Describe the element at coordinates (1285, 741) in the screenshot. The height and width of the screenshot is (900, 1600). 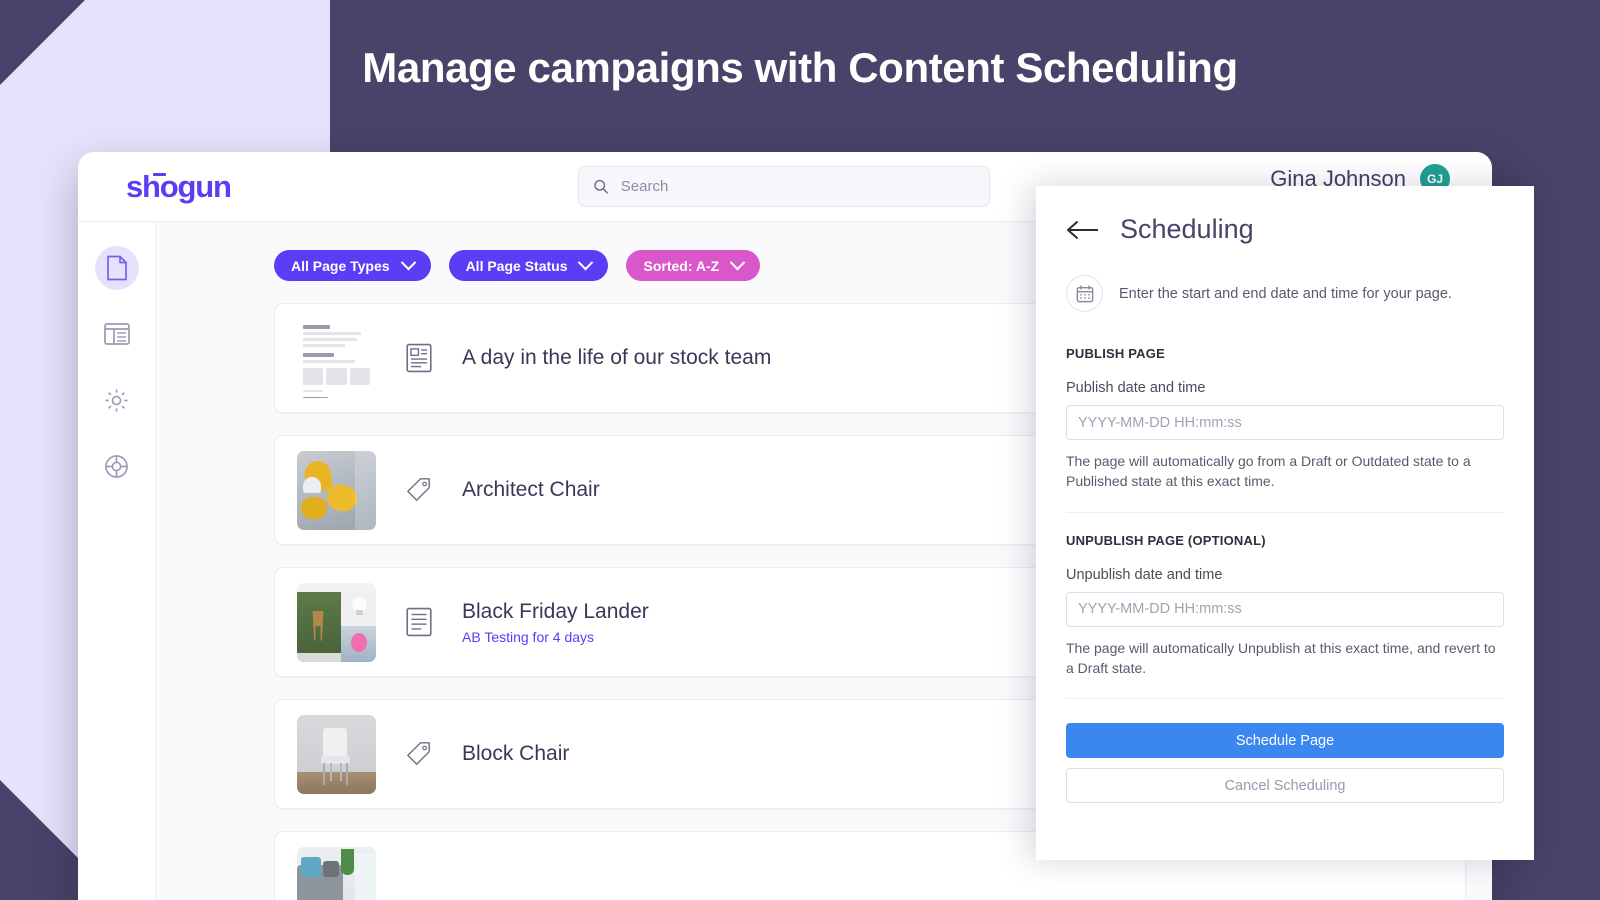
I see `schedule-page-button: Schedule Page` at that location.